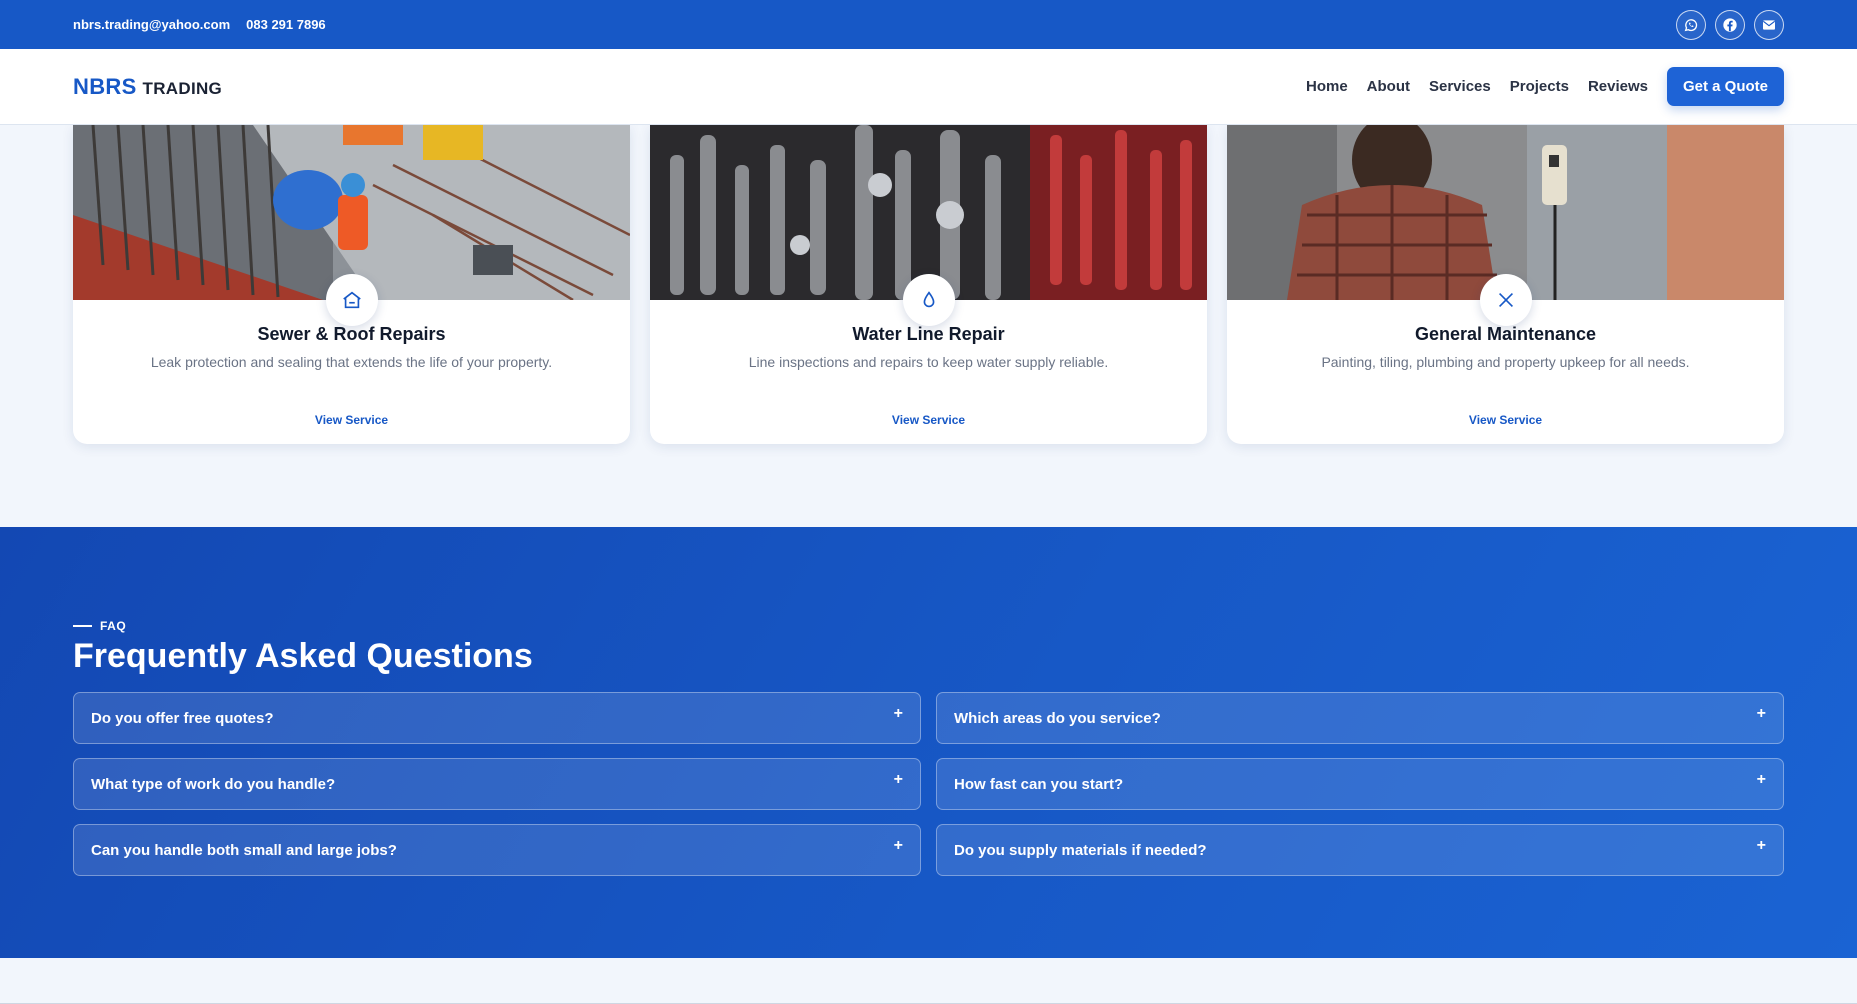  I want to click on logo-brand: NBRS, so click(105, 86).